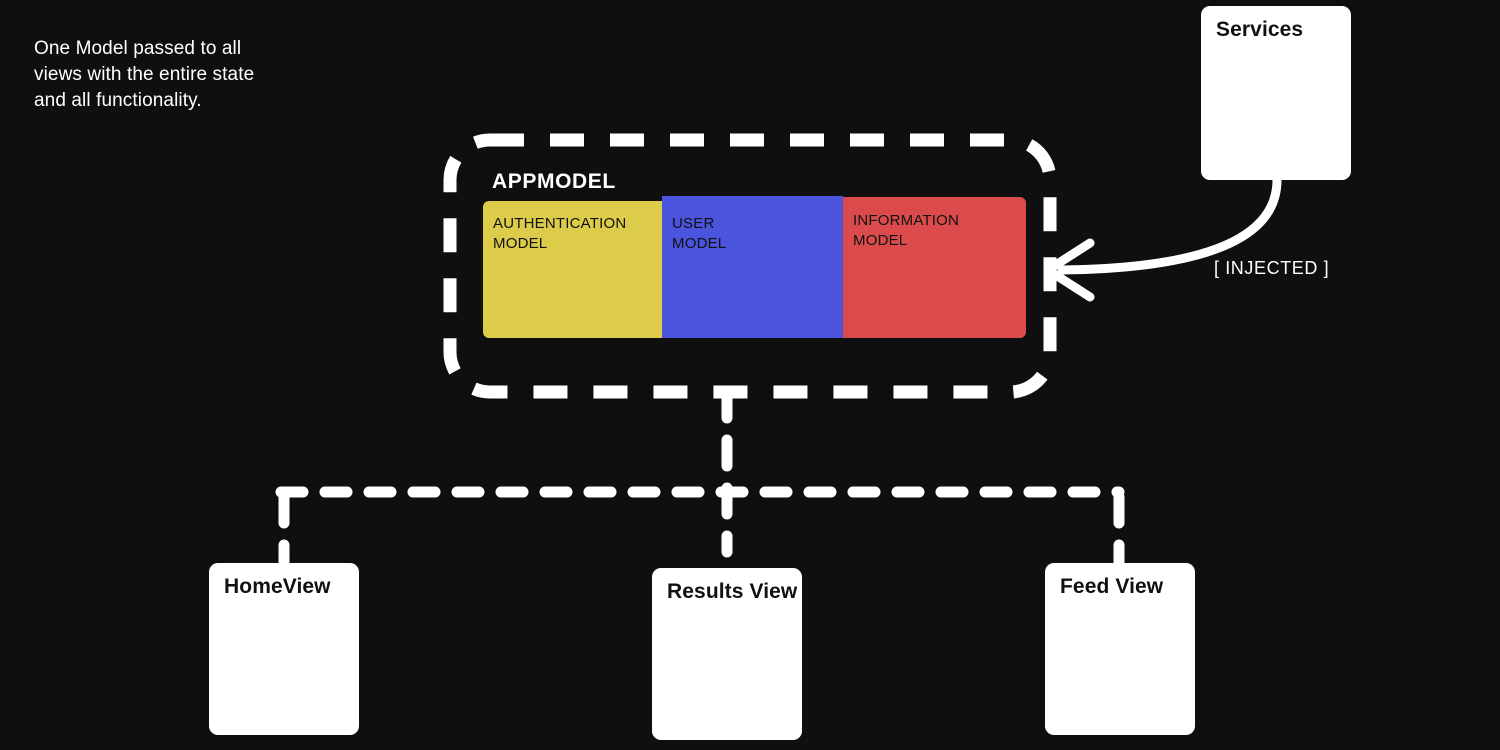 This screenshot has height=750, width=1500. Describe the element at coordinates (1276, 93) in the screenshot. I see `services-card: Services` at that location.